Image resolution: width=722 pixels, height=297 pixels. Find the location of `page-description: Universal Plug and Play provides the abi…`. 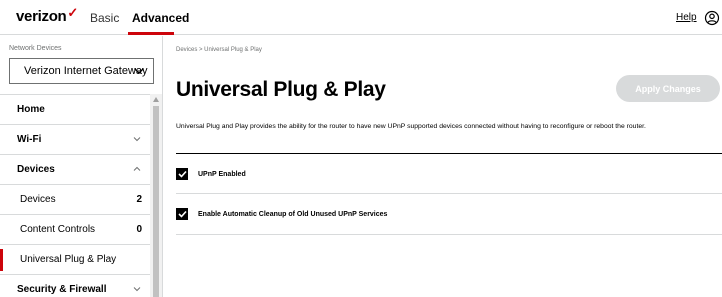

page-description: Universal Plug and Play provides the abi… is located at coordinates (411, 126).